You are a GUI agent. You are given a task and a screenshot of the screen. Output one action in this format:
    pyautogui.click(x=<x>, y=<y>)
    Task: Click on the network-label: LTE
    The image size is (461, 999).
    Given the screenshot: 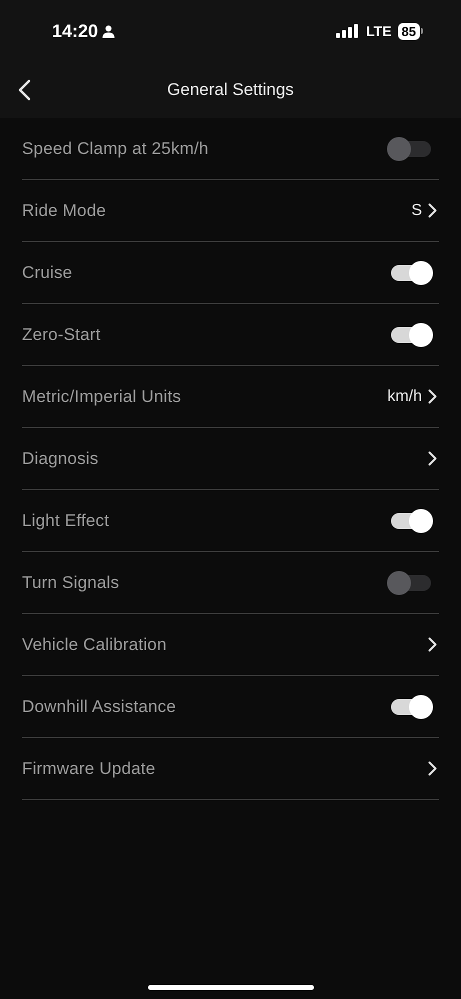 What is the action you would take?
    pyautogui.click(x=379, y=31)
    